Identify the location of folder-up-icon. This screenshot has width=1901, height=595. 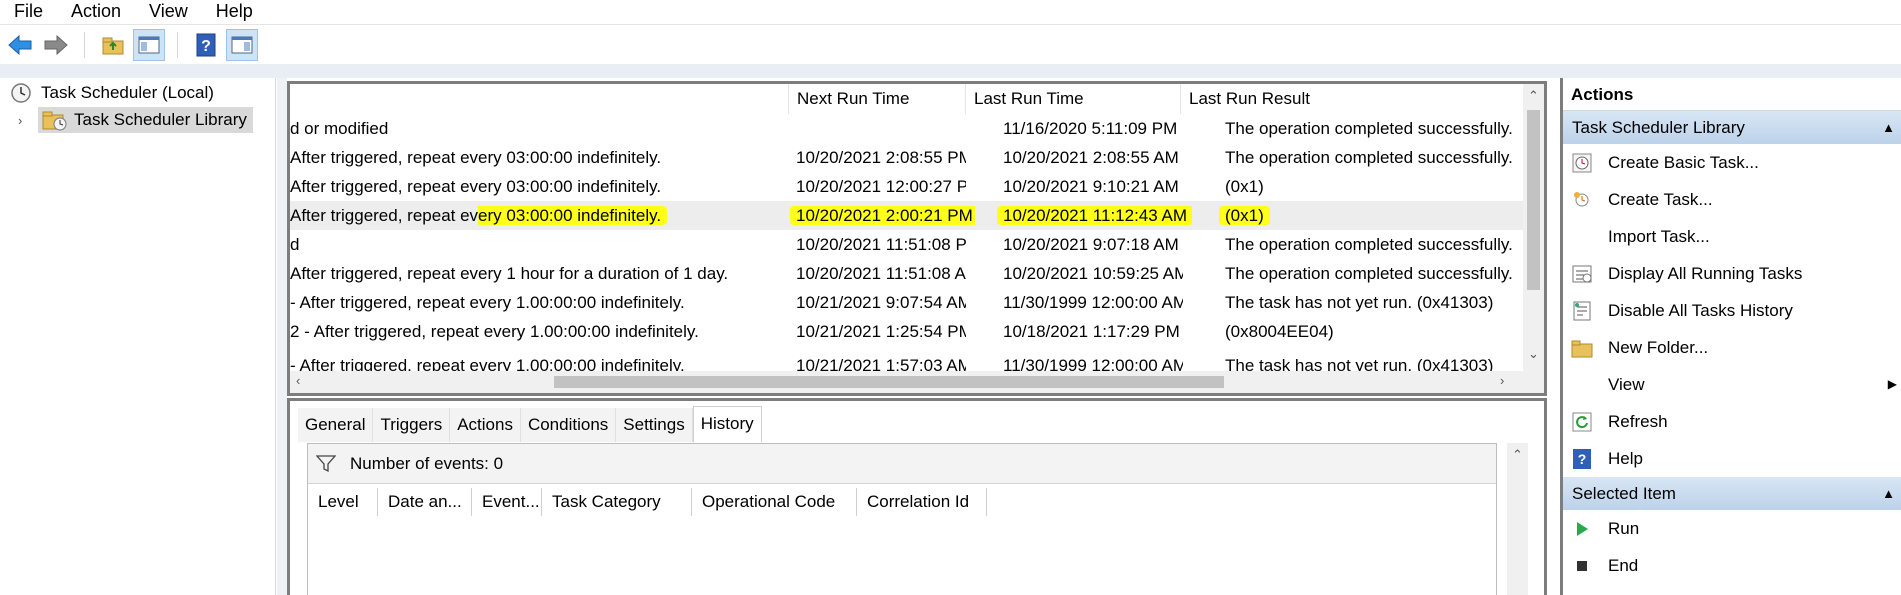
(113, 46).